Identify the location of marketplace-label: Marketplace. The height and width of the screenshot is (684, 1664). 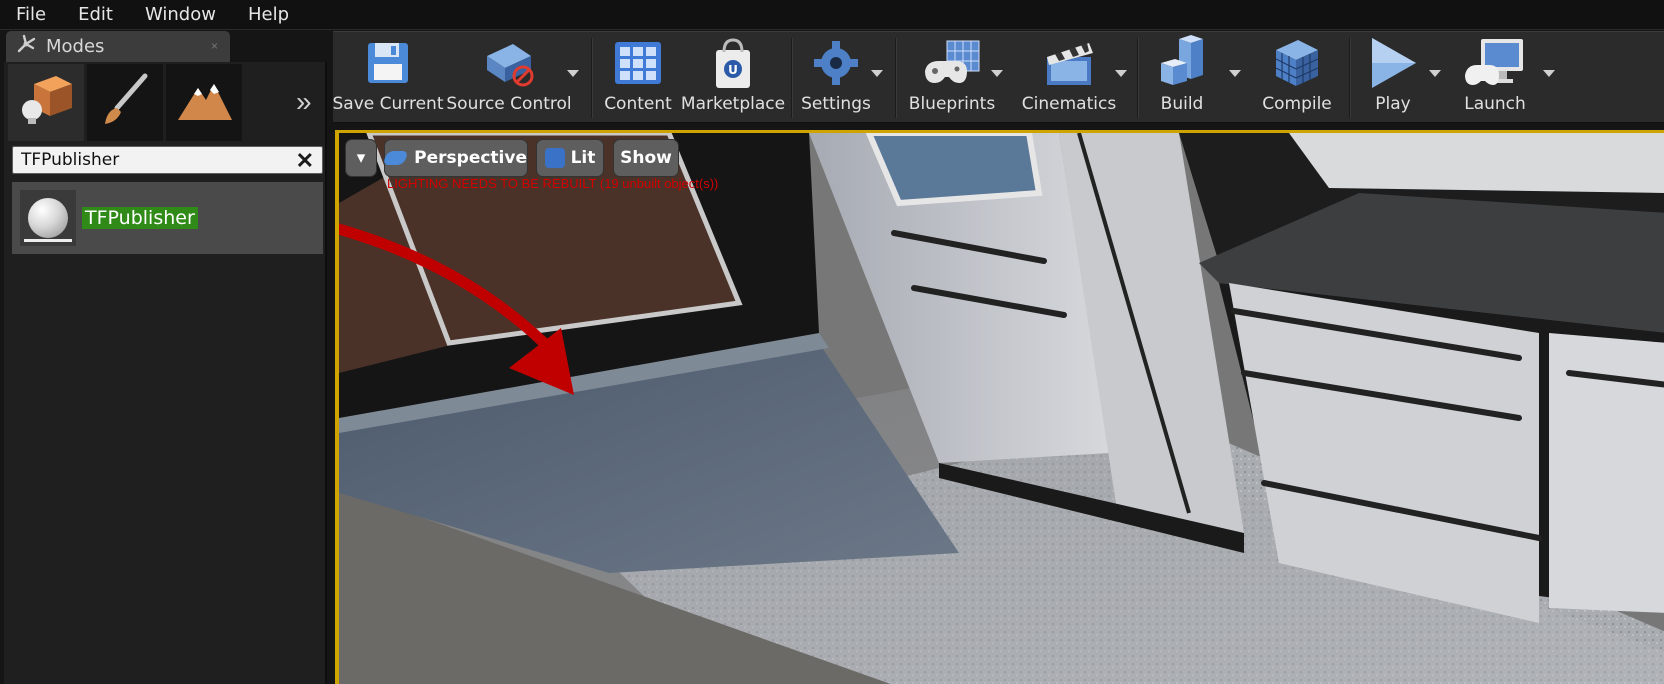
(733, 104).